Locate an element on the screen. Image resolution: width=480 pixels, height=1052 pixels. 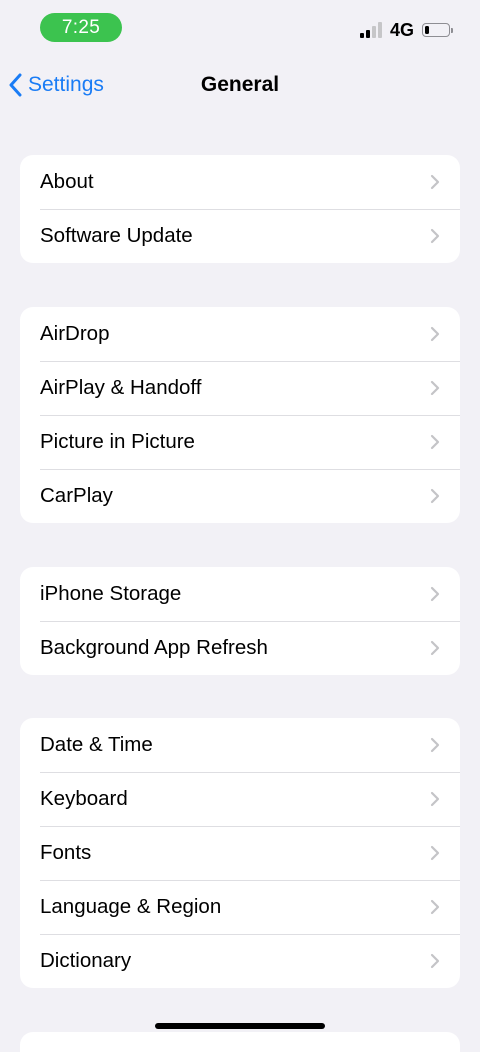
settings-group-about: About Software Update is located at coordinates (240, 209).